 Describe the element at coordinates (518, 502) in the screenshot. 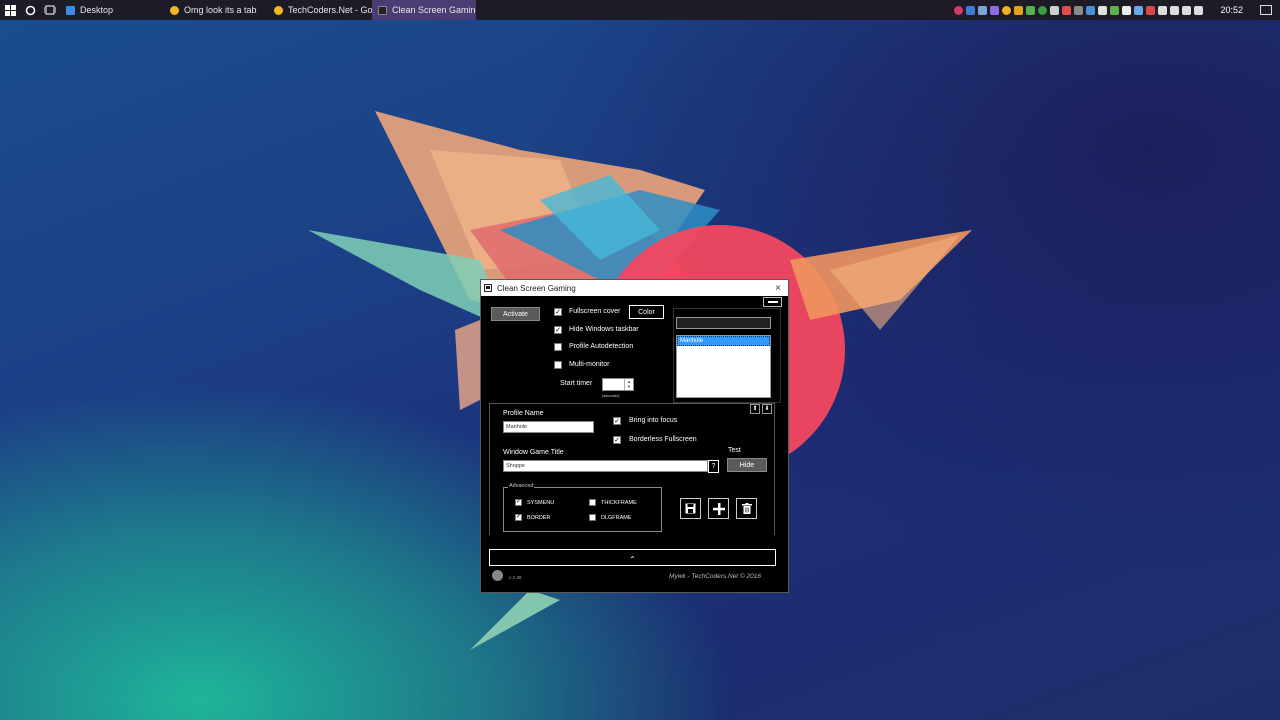

I see `sysmenu-checkbox: ✓` at that location.